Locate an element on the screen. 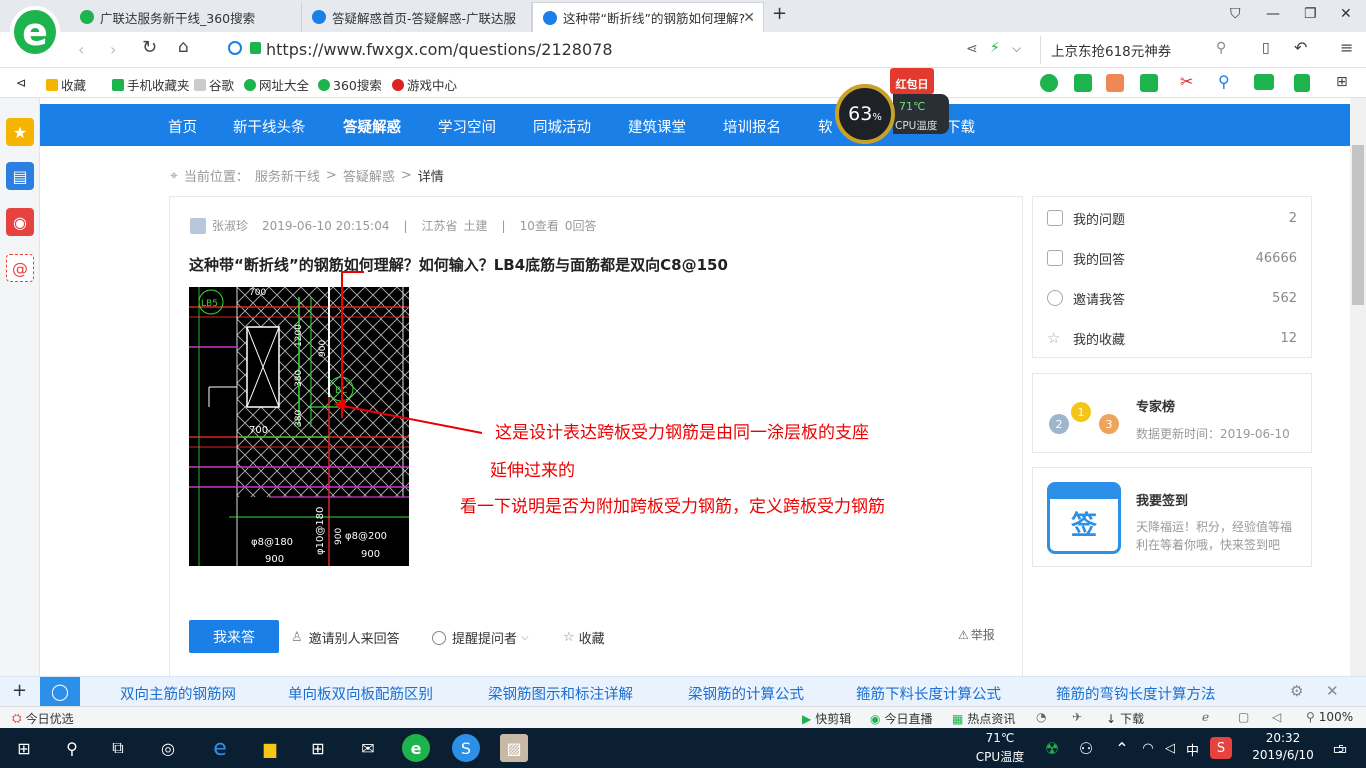 The width and height of the screenshot is (1366, 768). task-view-icon: ⧉ is located at coordinates (118, 748).